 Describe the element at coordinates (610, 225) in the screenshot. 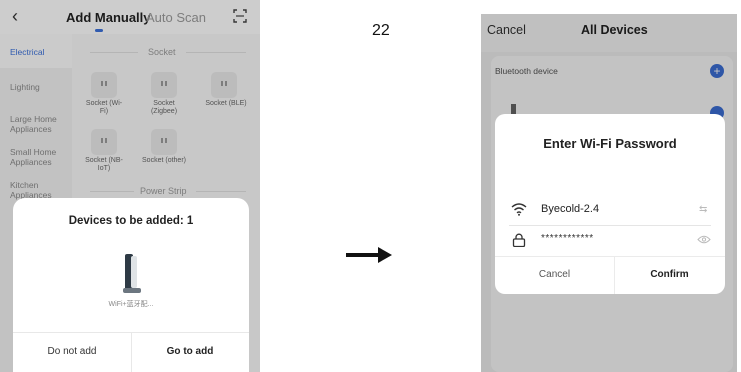

I see `divider` at that location.